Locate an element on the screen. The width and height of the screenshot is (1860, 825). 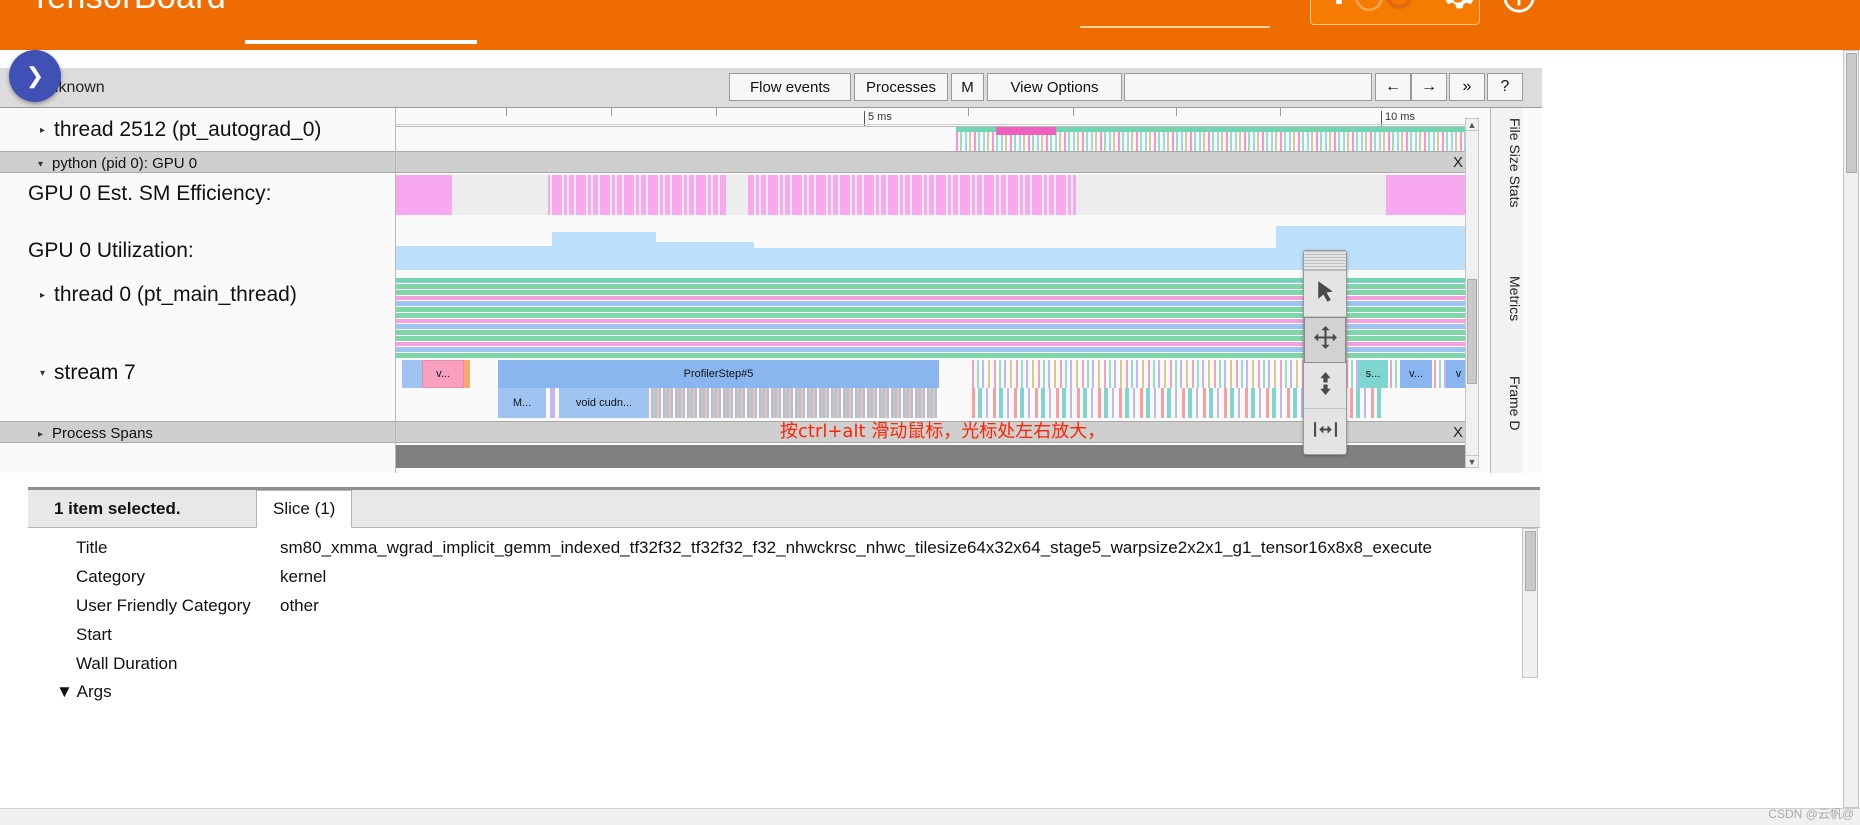
horizontal-zoom-button is located at coordinates (1325, 432).